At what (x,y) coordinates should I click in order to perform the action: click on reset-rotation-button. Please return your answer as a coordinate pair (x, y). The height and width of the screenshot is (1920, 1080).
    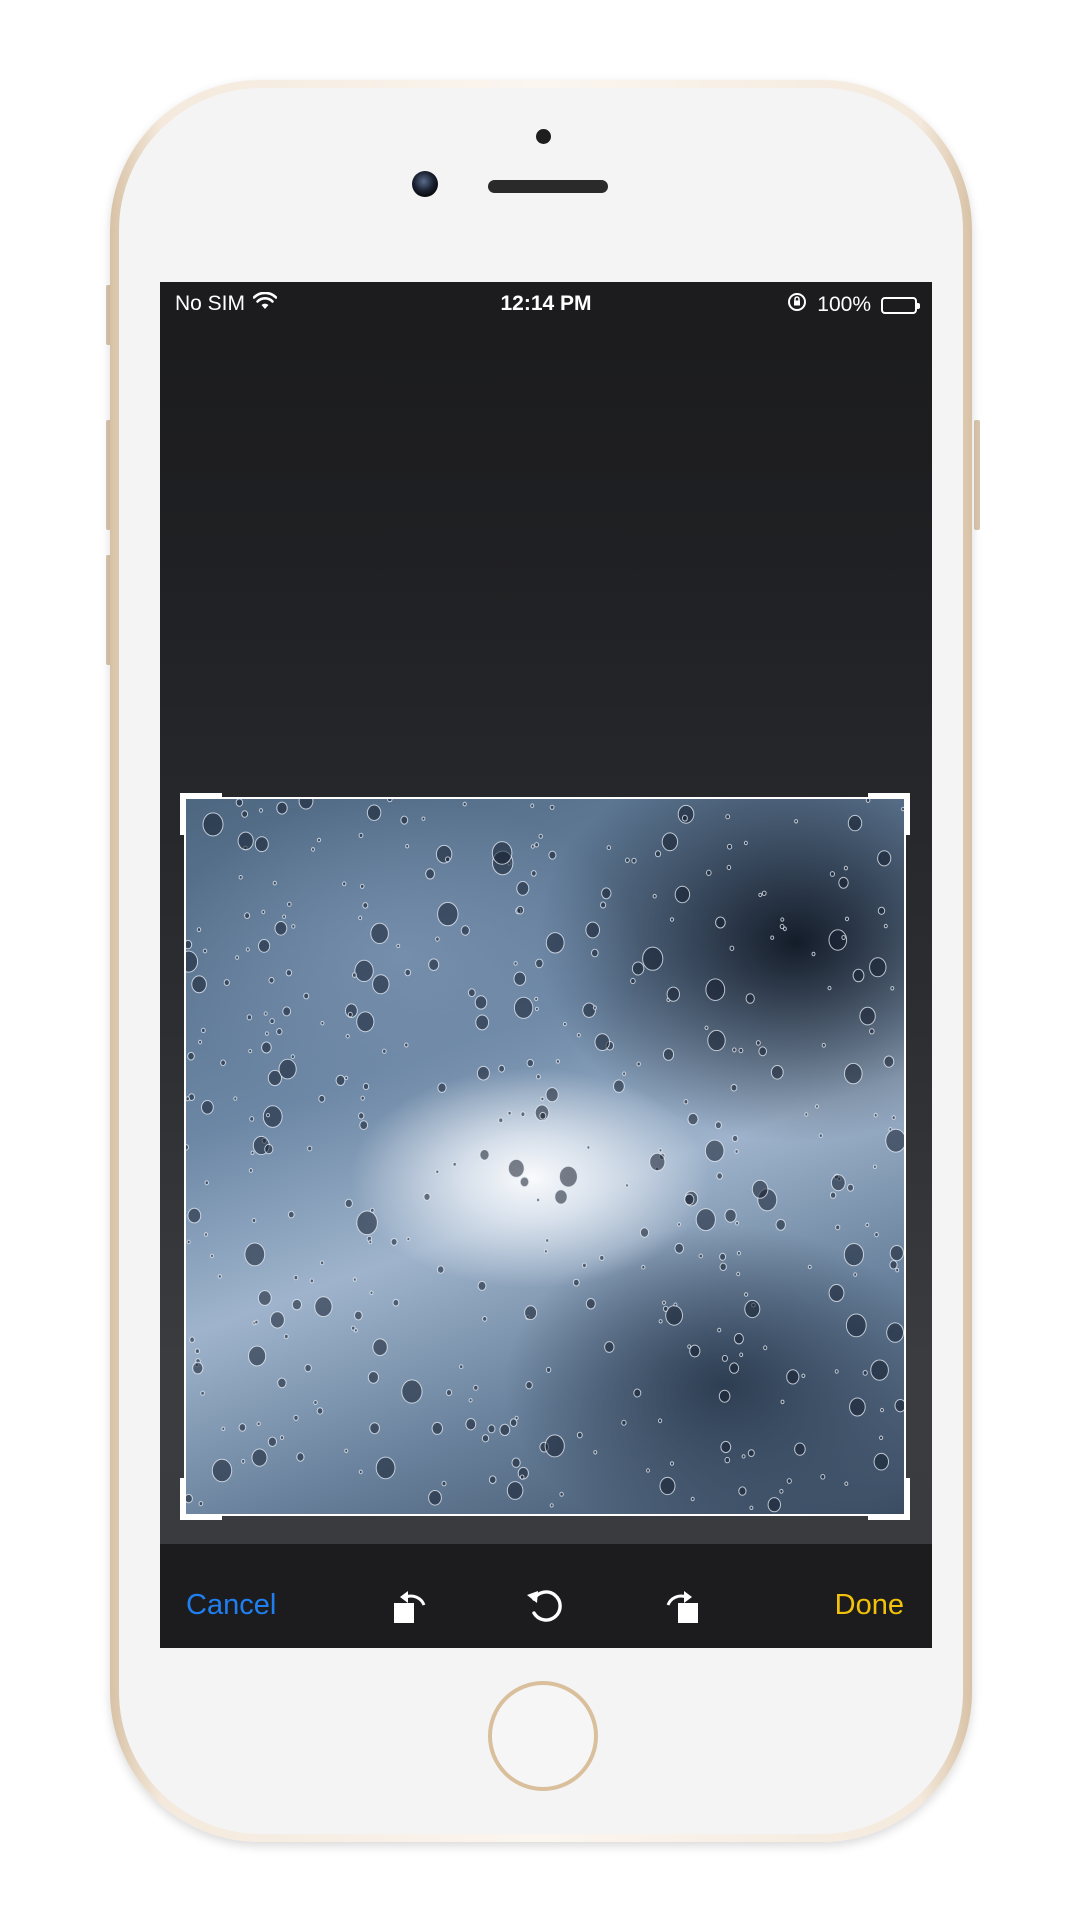
    Looking at the image, I should click on (546, 1605).